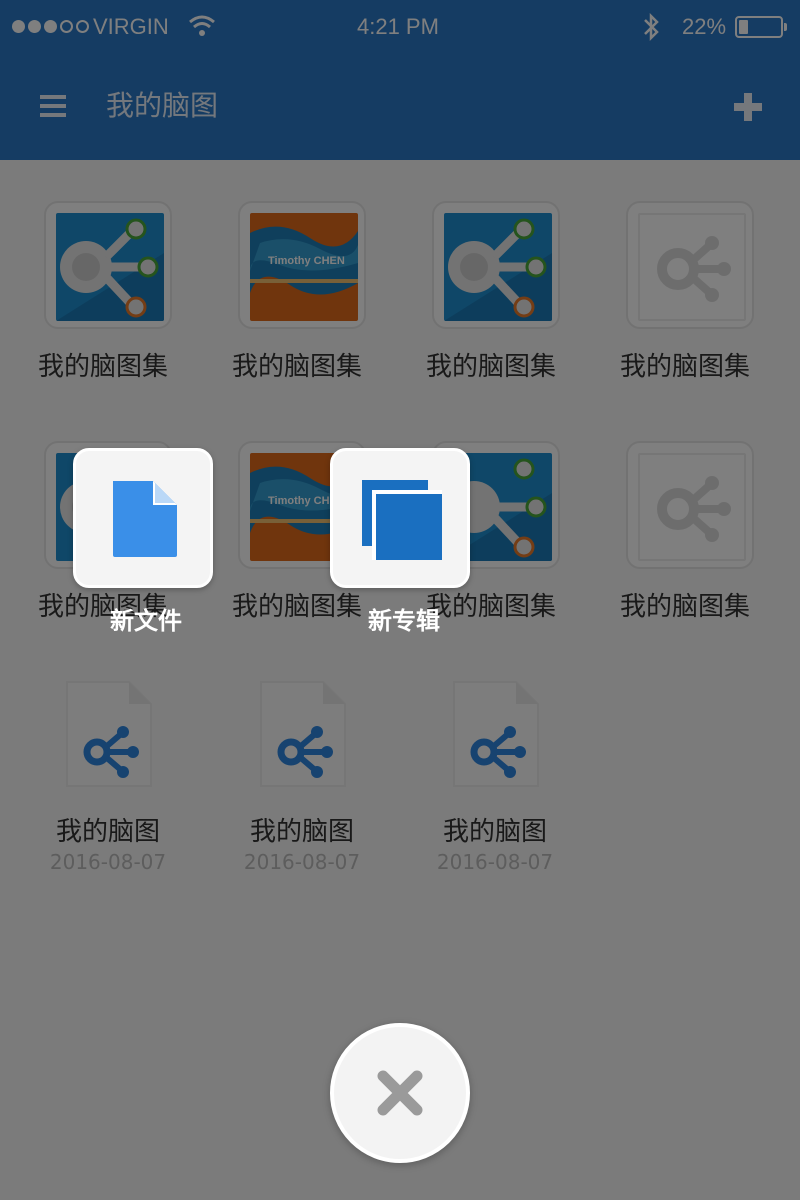  I want to click on new-album-label: 新专辑, so click(404, 621).